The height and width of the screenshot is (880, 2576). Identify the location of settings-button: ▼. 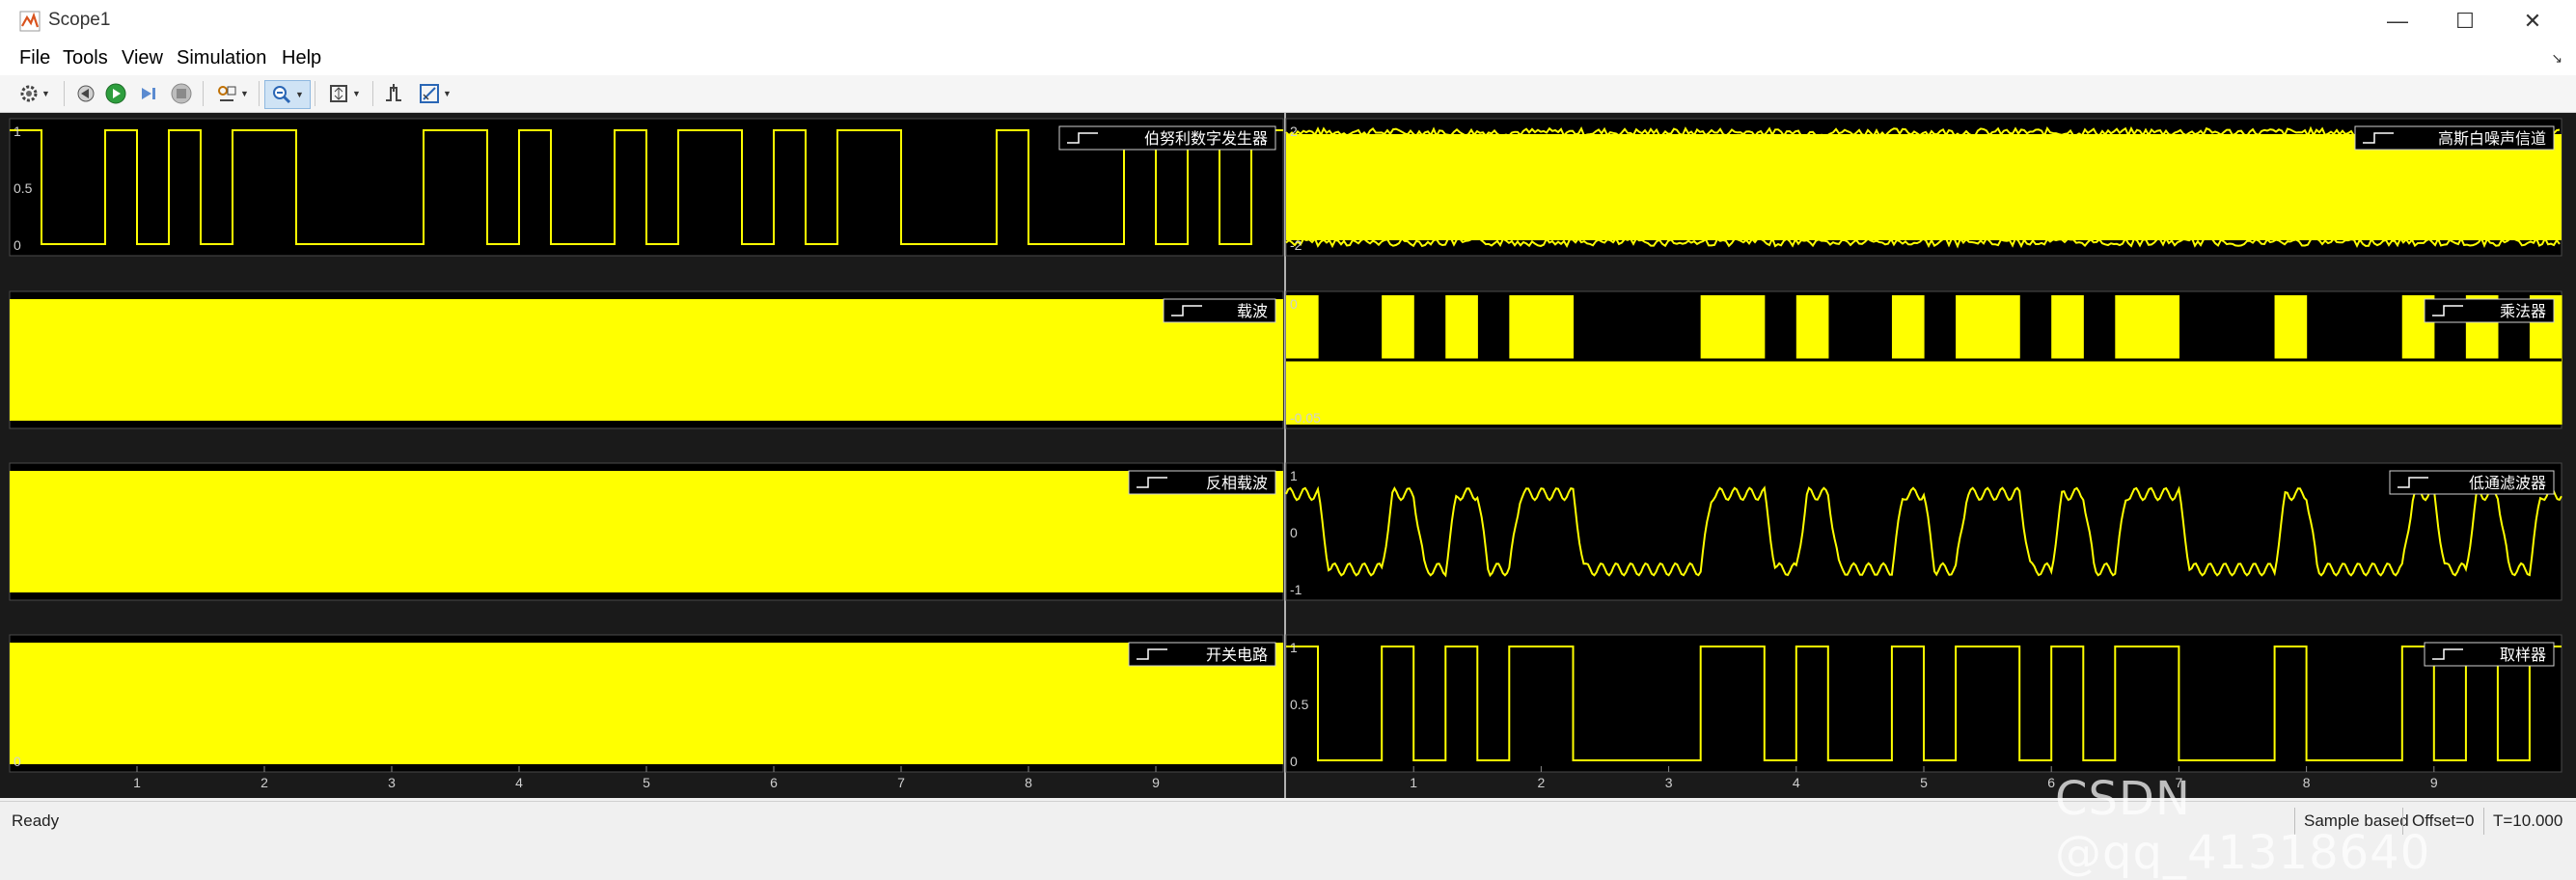
(35, 93).